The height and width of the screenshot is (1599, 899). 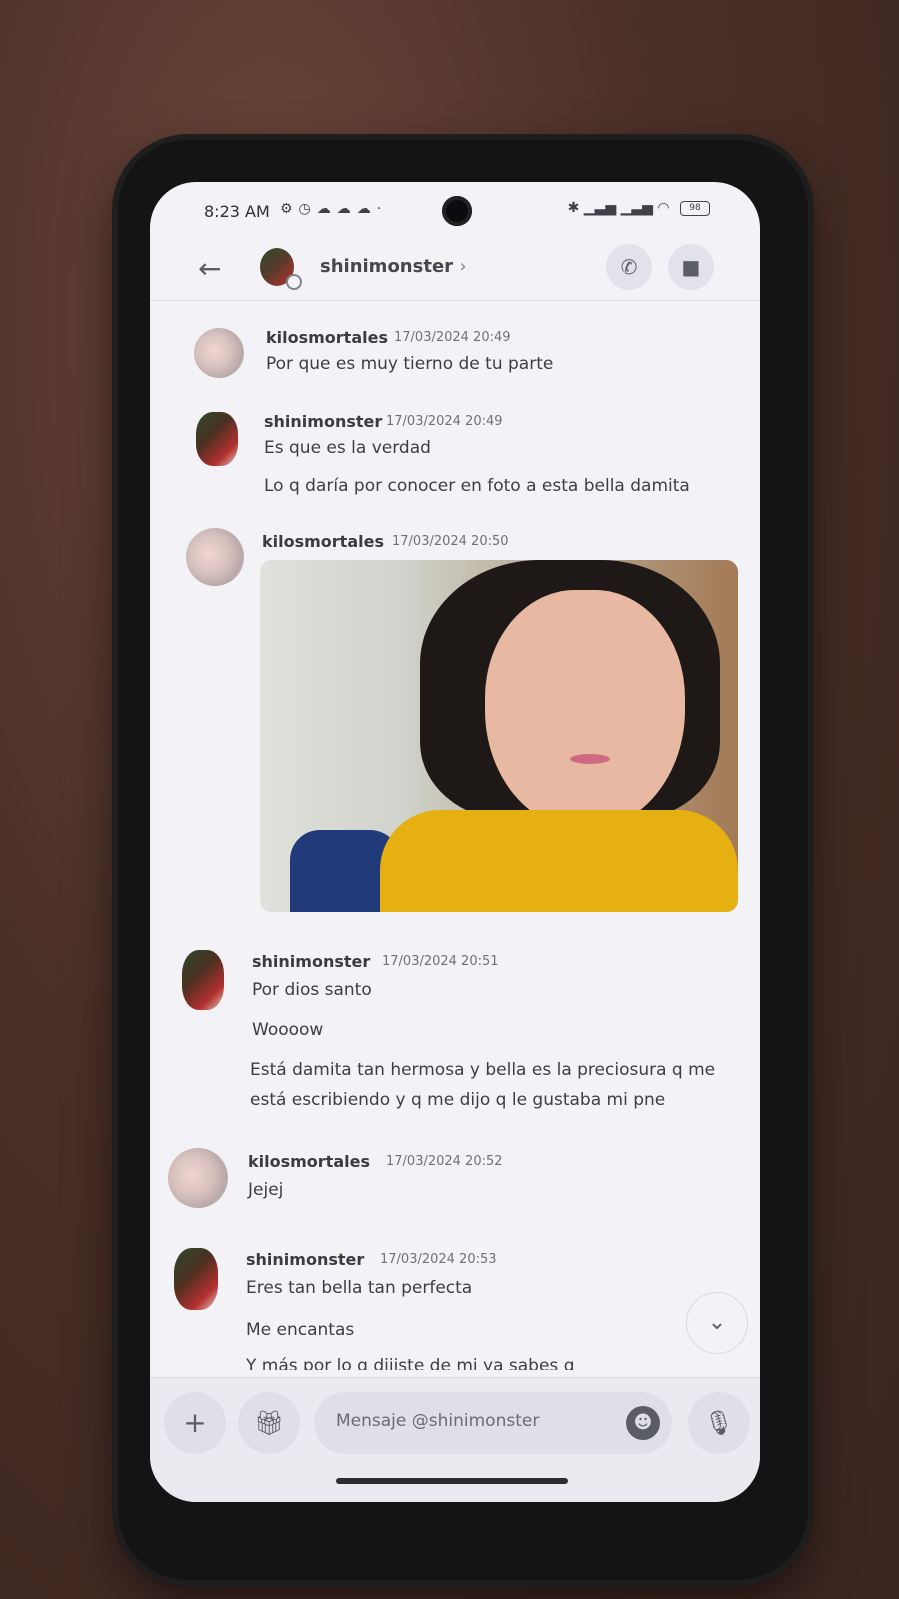 I want to click on message-text: Y más por lo q dijiste de mi ya sabes q, so click(x=410, y=1363).